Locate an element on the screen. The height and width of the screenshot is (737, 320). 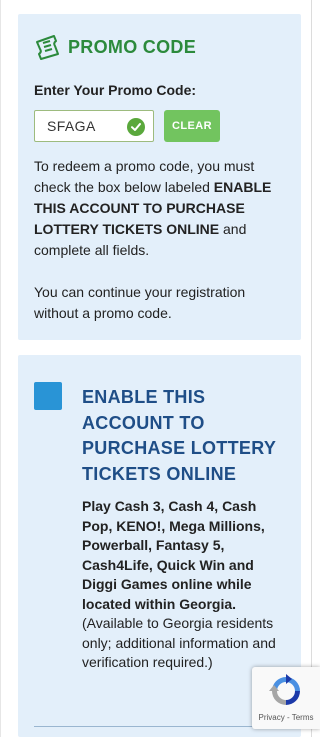
promo-header: PROMO CODE is located at coordinates (160, 47).